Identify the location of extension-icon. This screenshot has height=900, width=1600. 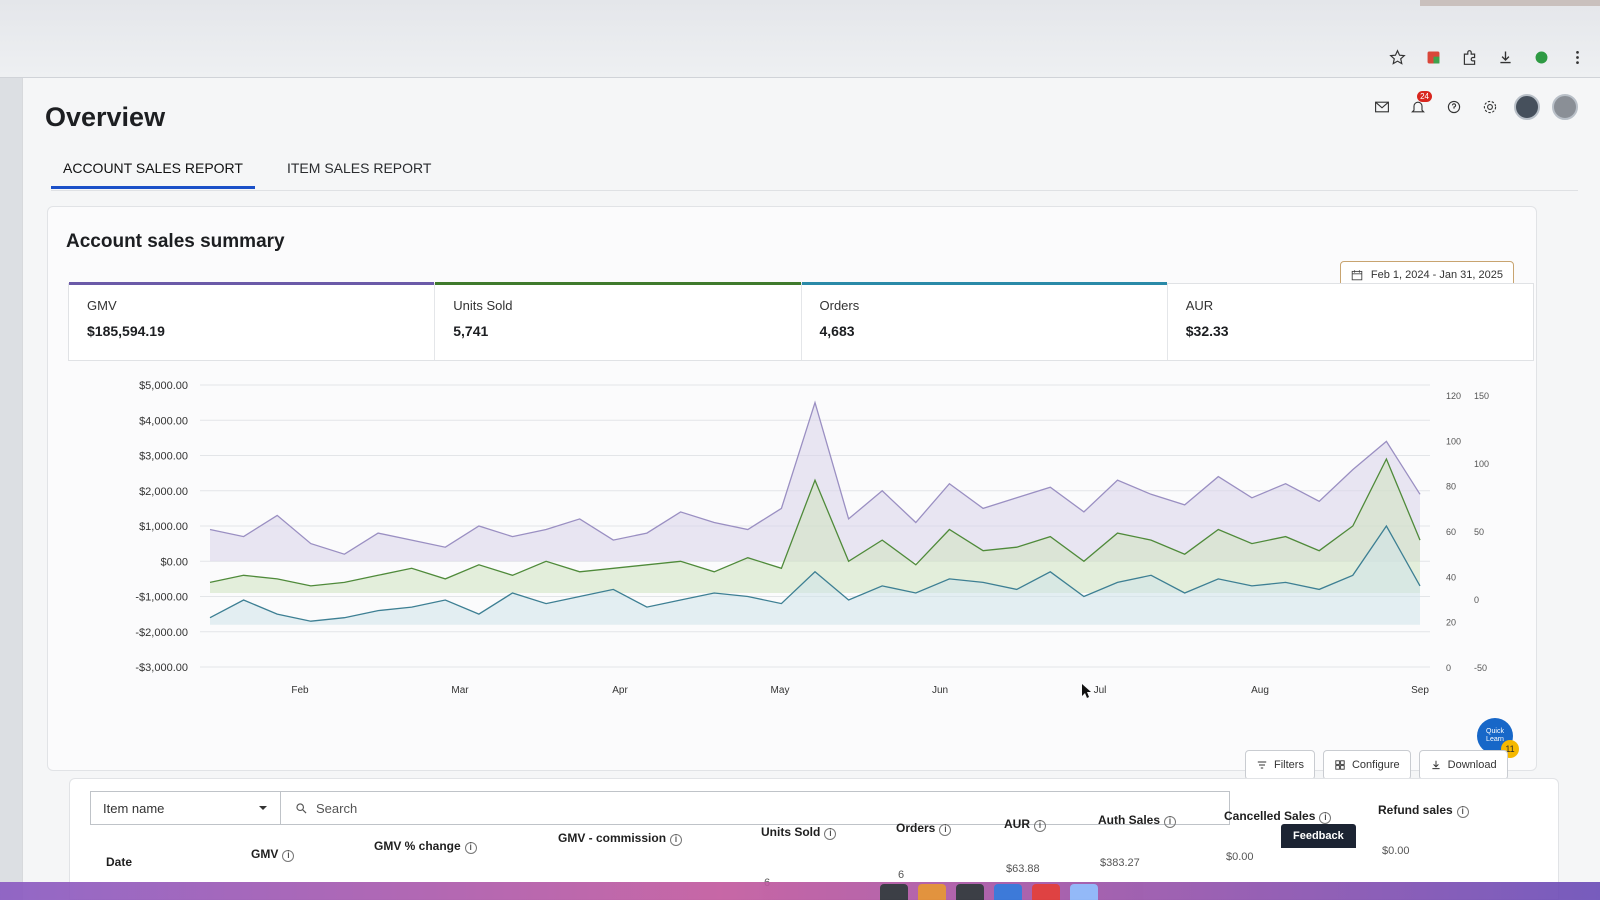
(1433, 57).